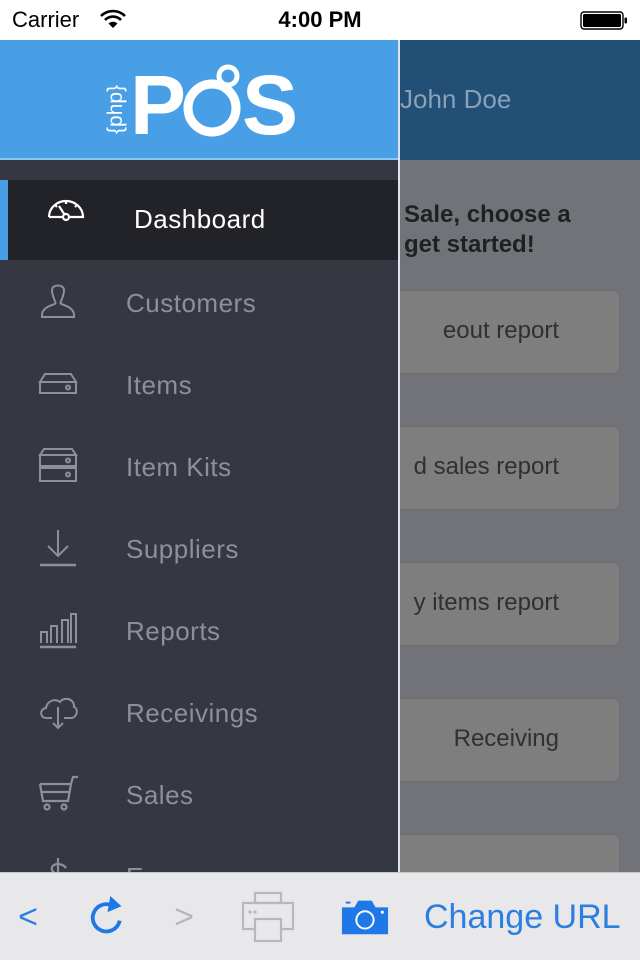  Describe the element at coordinates (115, 109) in the screenshot. I see `logo-php-text: {php}` at that location.